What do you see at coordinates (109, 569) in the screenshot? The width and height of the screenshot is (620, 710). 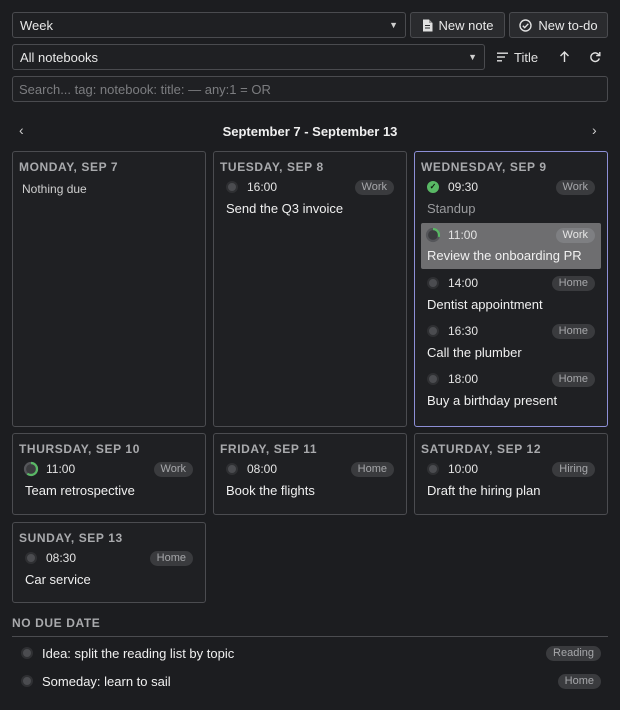 I see `todo-item: 08:30 Home Car service` at bounding box center [109, 569].